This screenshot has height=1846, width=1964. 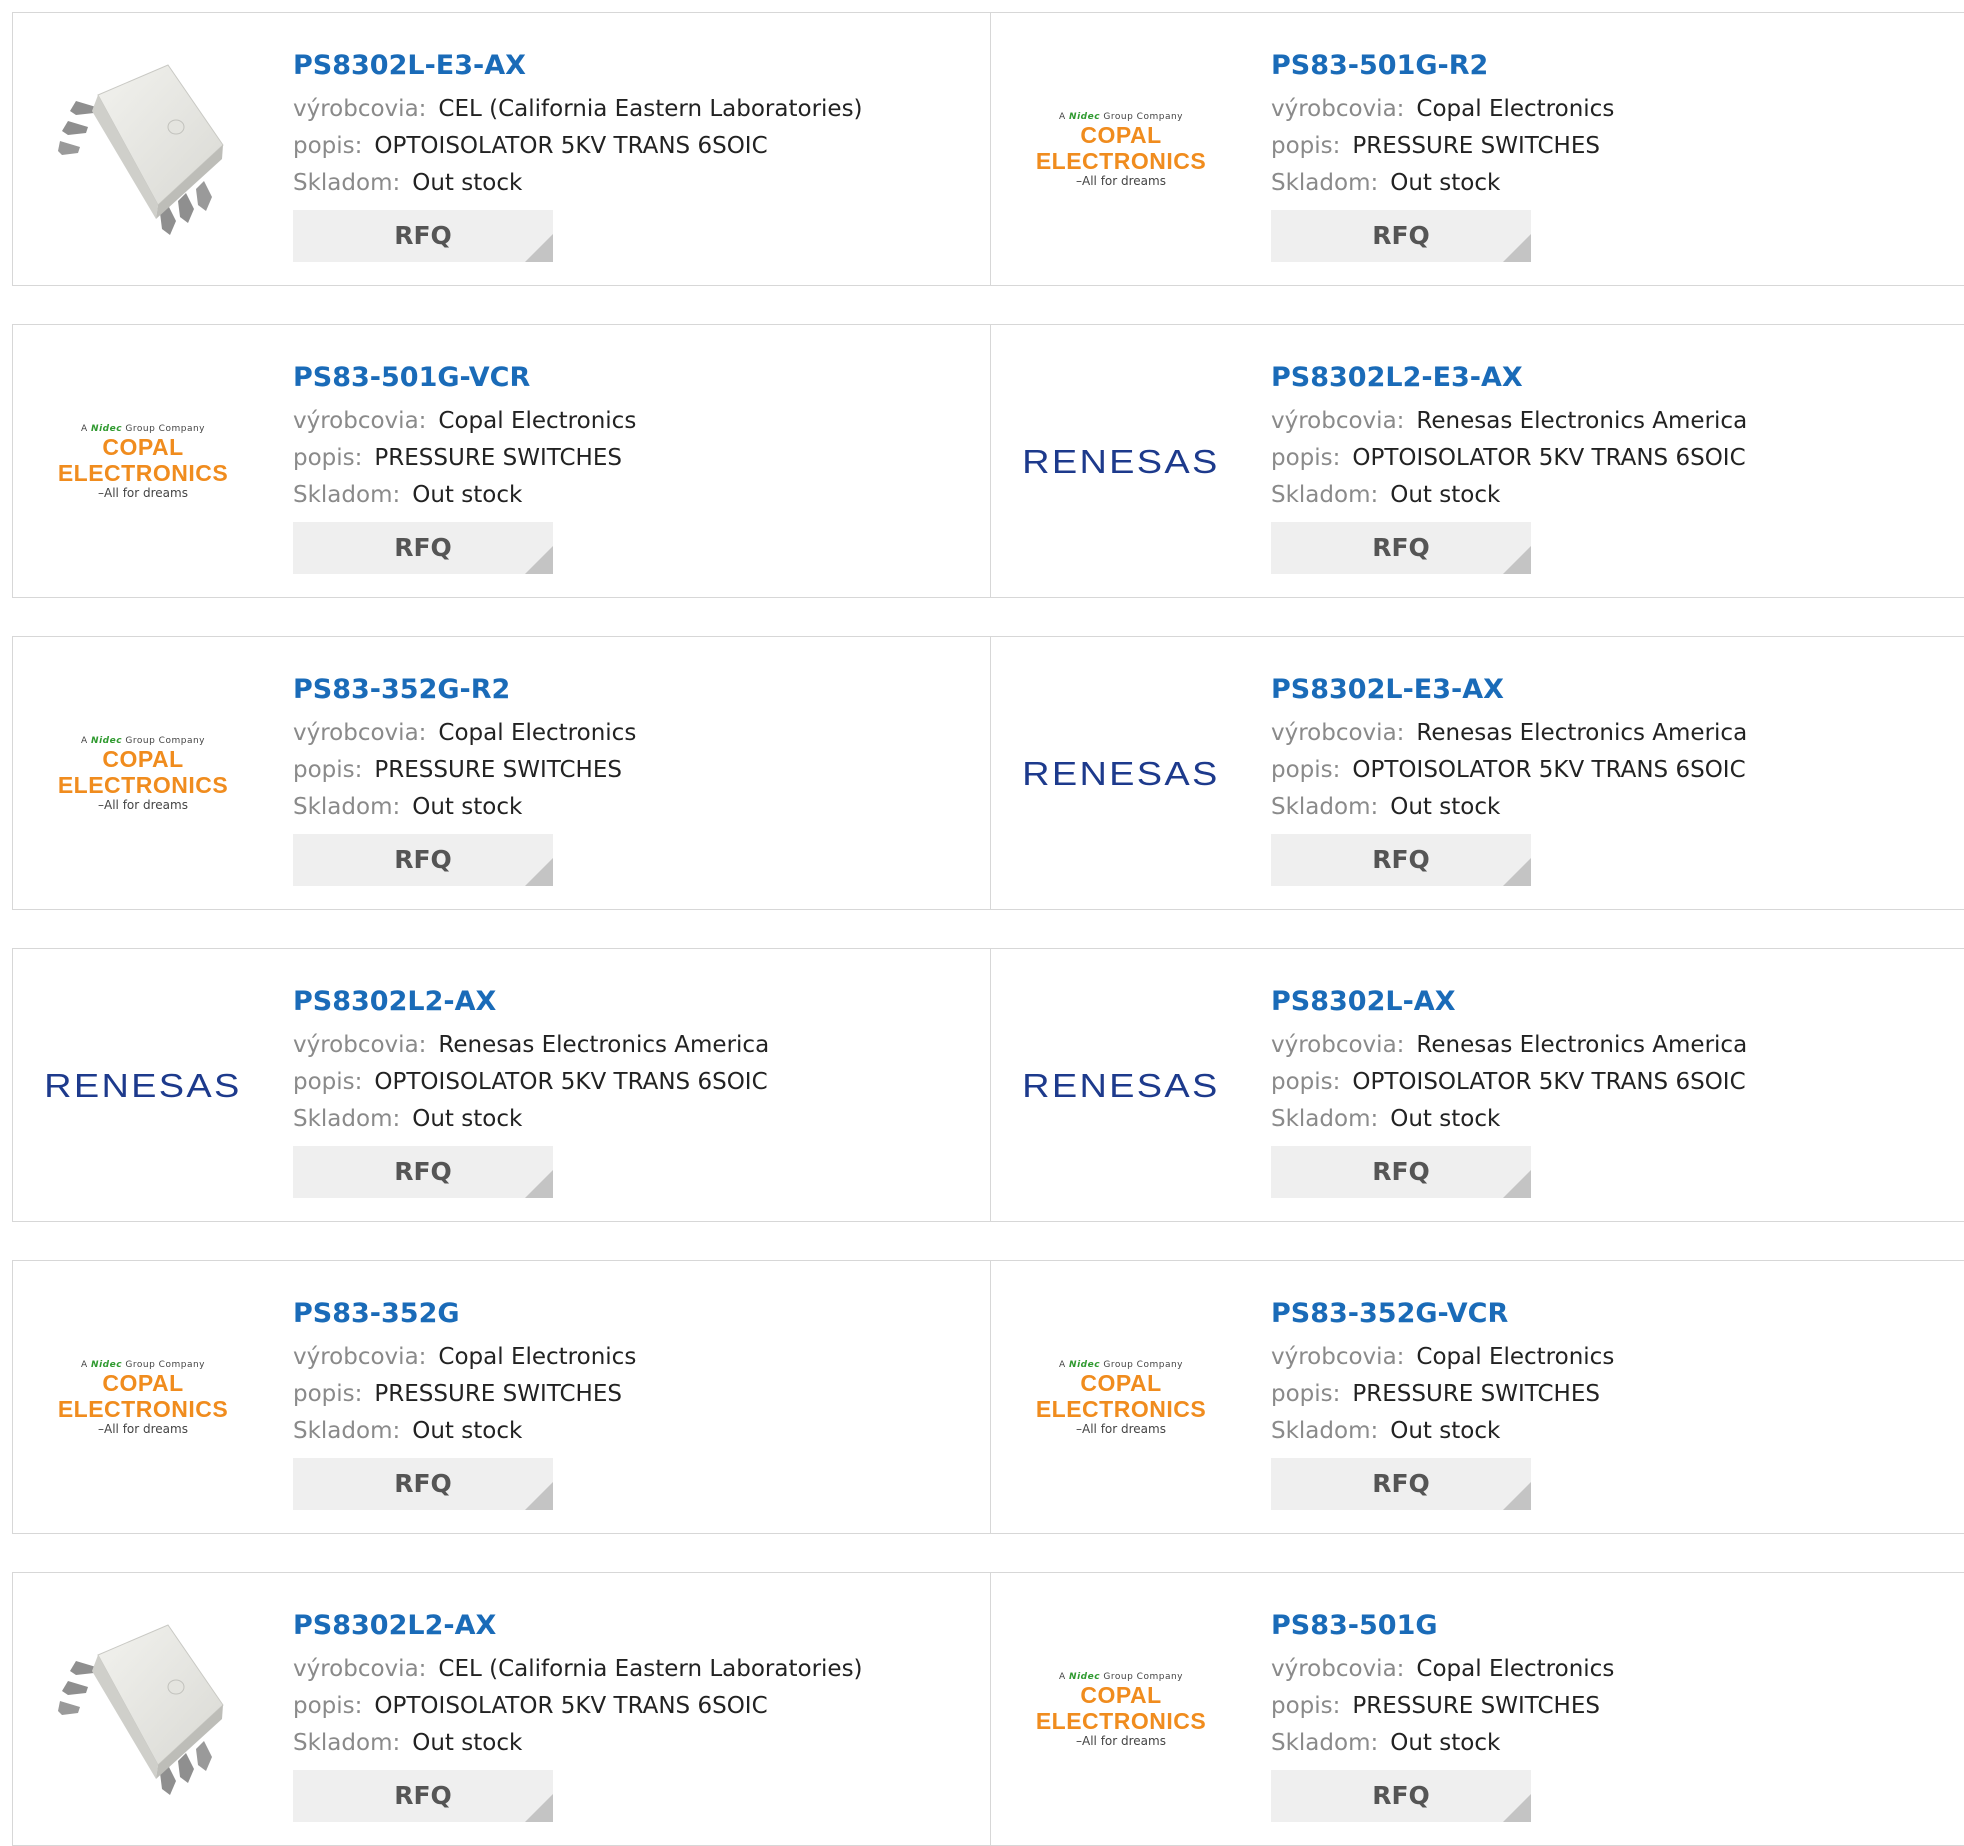 What do you see at coordinates (531, 1045) in the screenshot?
I see `manufacturer-row: výrobcovia: Renesas Electronics America` at bounding box center [531, 1045].